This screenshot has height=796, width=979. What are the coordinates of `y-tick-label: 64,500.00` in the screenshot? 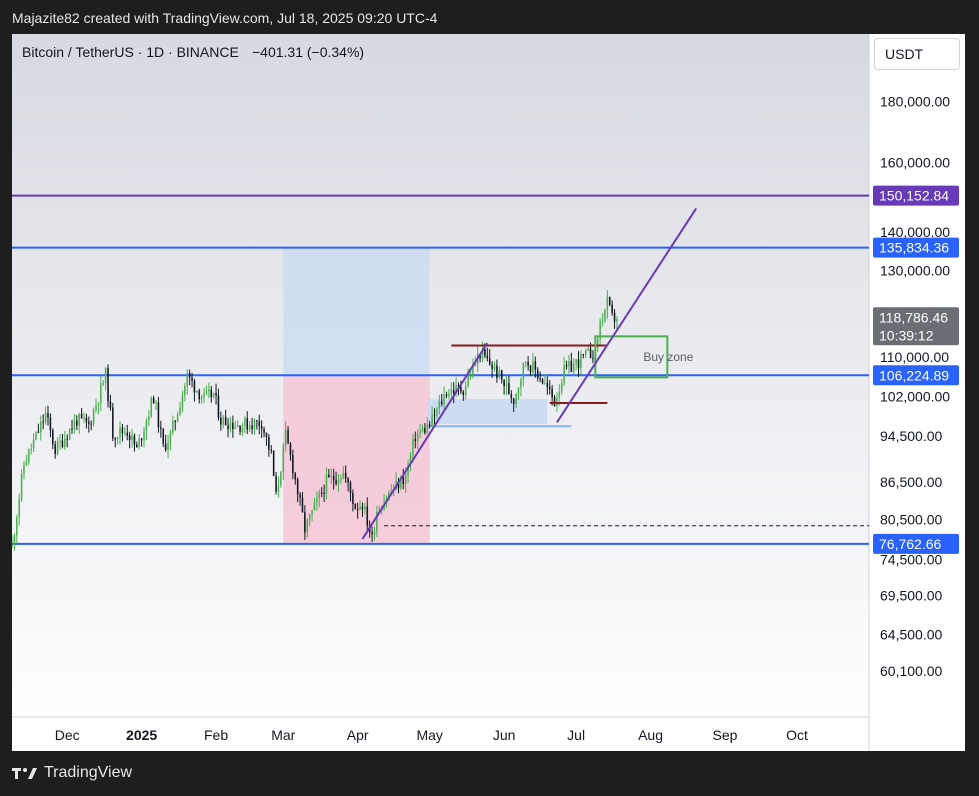 It's located at (911, 634).